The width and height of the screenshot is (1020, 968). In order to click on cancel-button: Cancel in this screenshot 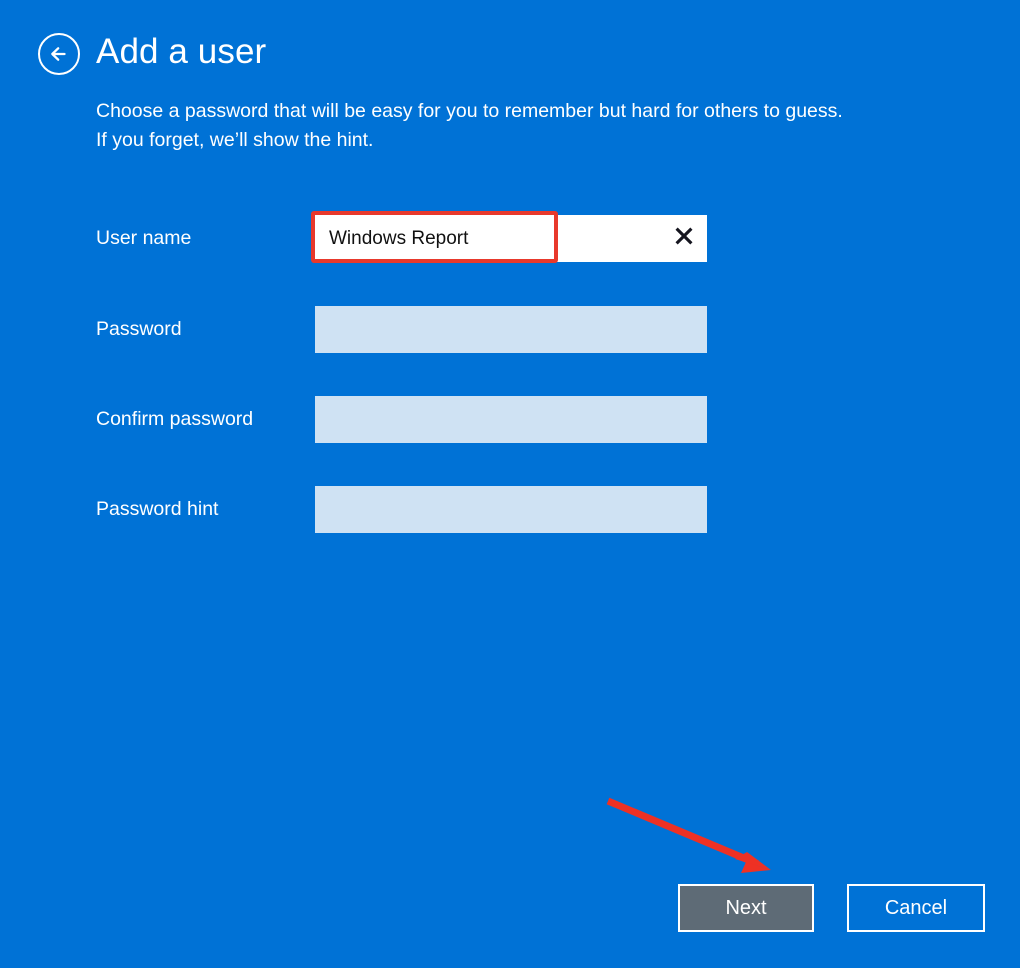, I will do `click(916, 908)`.